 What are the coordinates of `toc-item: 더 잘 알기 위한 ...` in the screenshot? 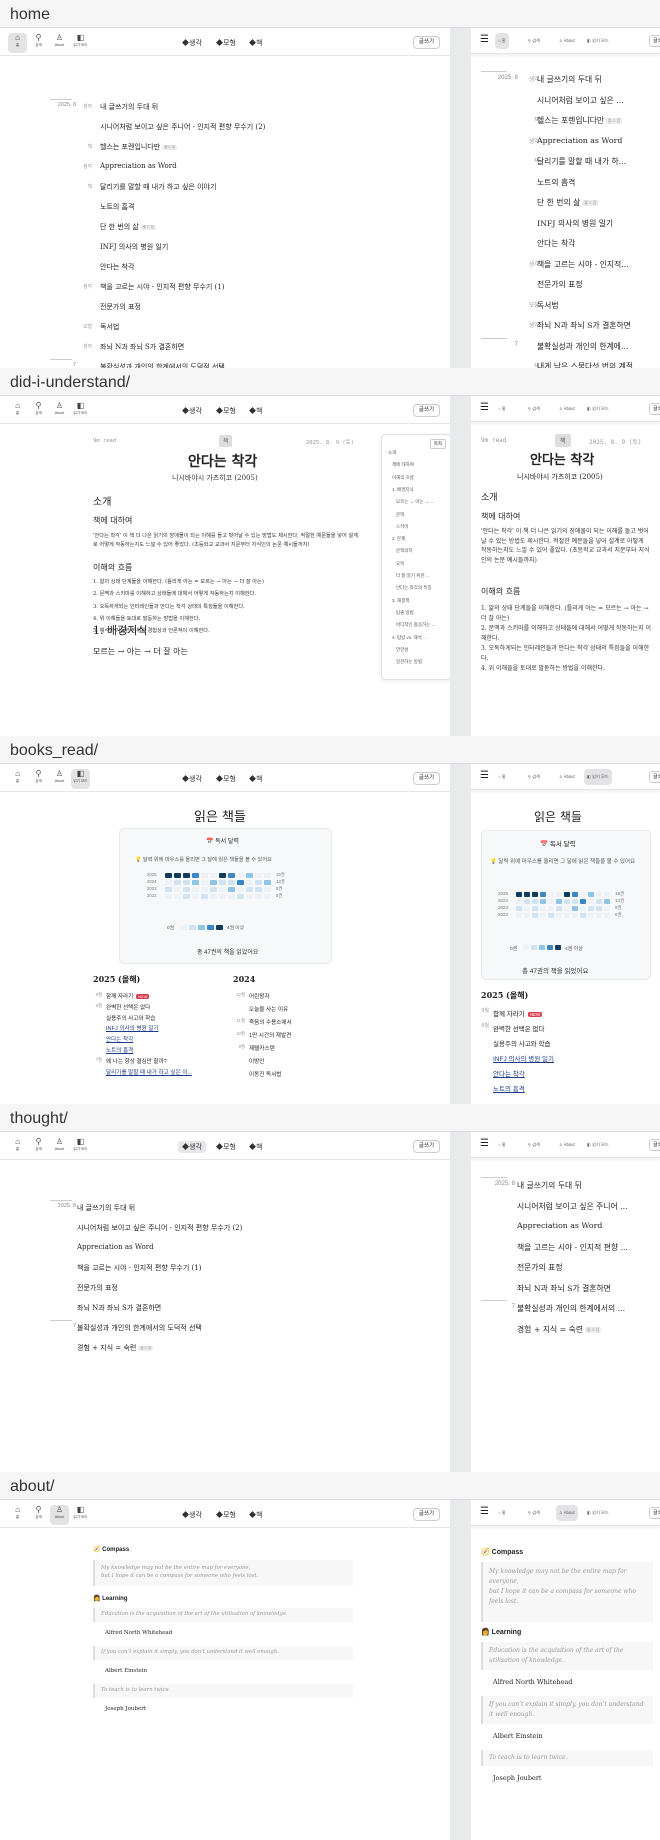 It's located at (413, 576).